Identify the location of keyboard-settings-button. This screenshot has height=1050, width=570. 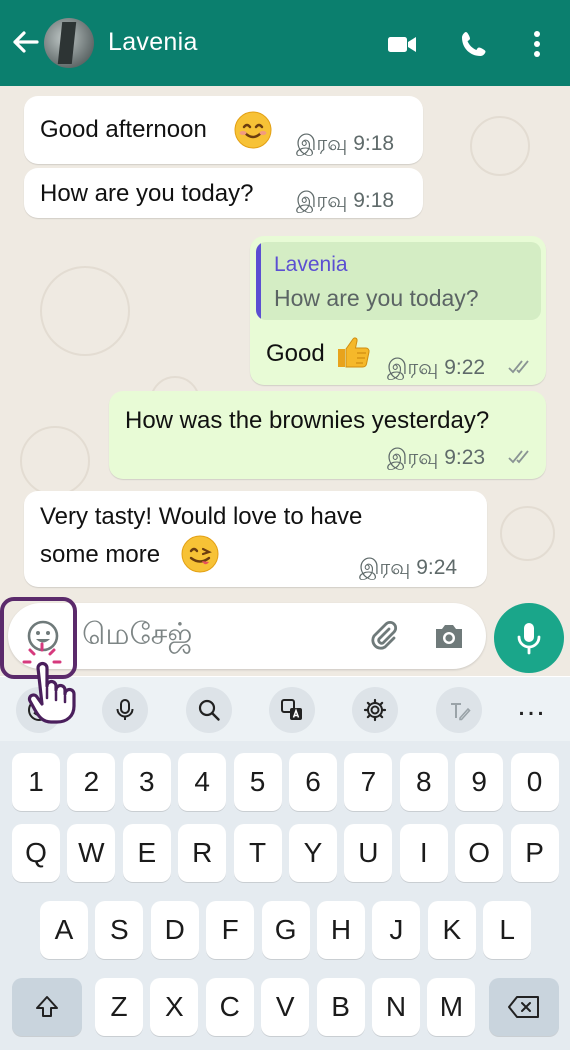
(375, 710).